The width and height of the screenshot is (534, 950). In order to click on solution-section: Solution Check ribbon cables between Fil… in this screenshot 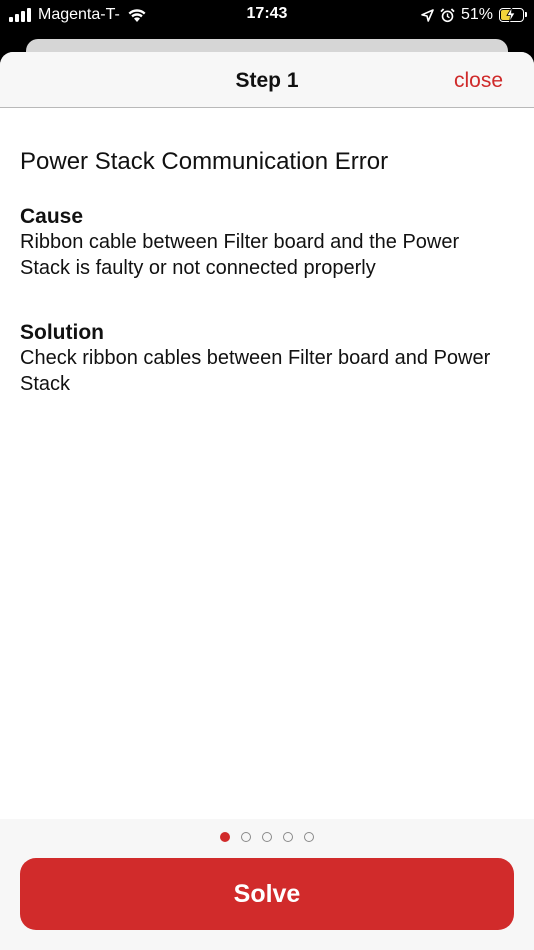, I will do `click(267, 359)`.